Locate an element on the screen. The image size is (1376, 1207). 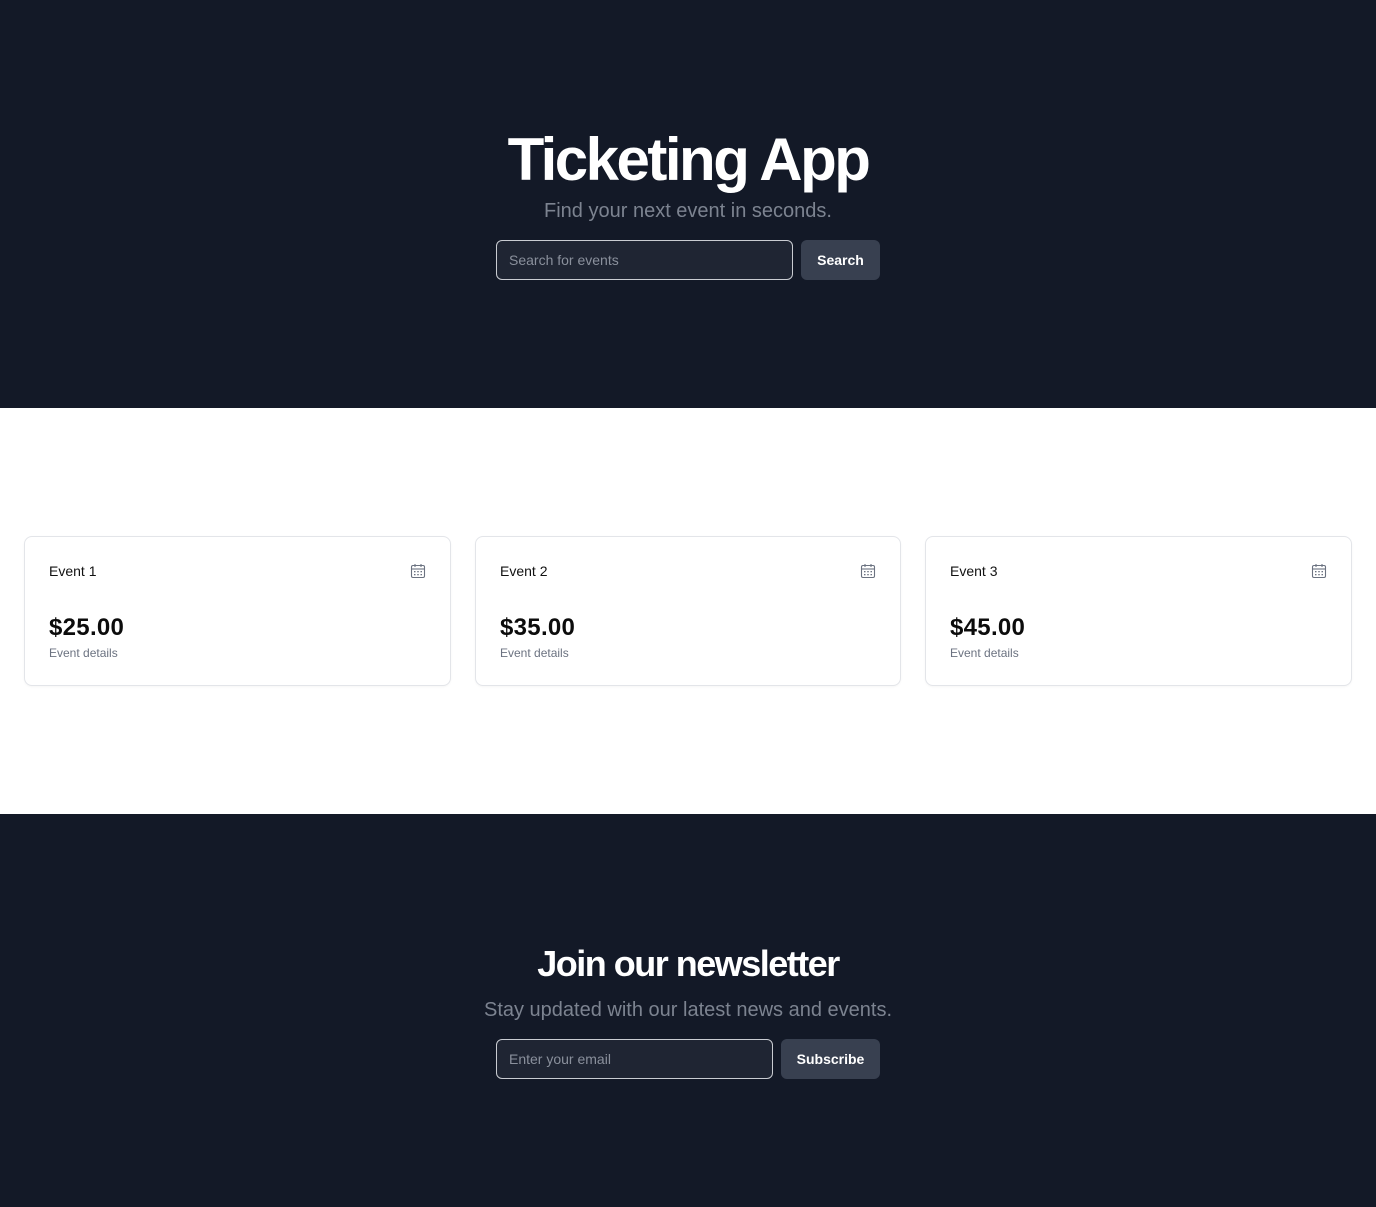
search-input is located at coordinates (644, 260).